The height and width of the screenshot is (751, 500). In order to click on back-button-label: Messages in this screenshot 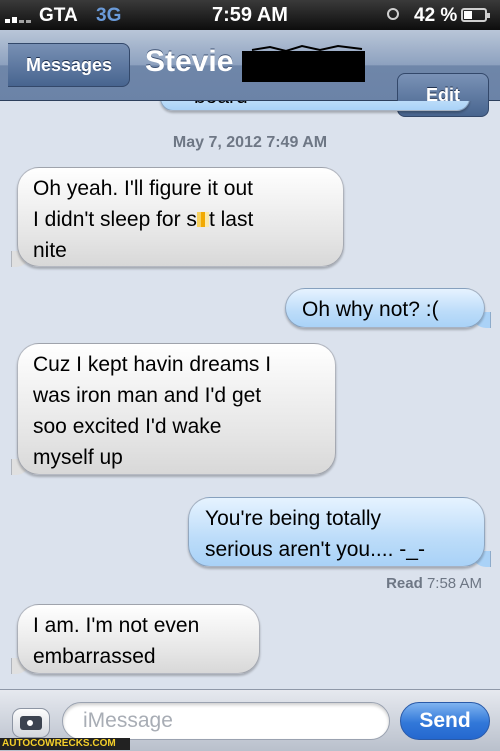, I will do `click(69, 65)`.